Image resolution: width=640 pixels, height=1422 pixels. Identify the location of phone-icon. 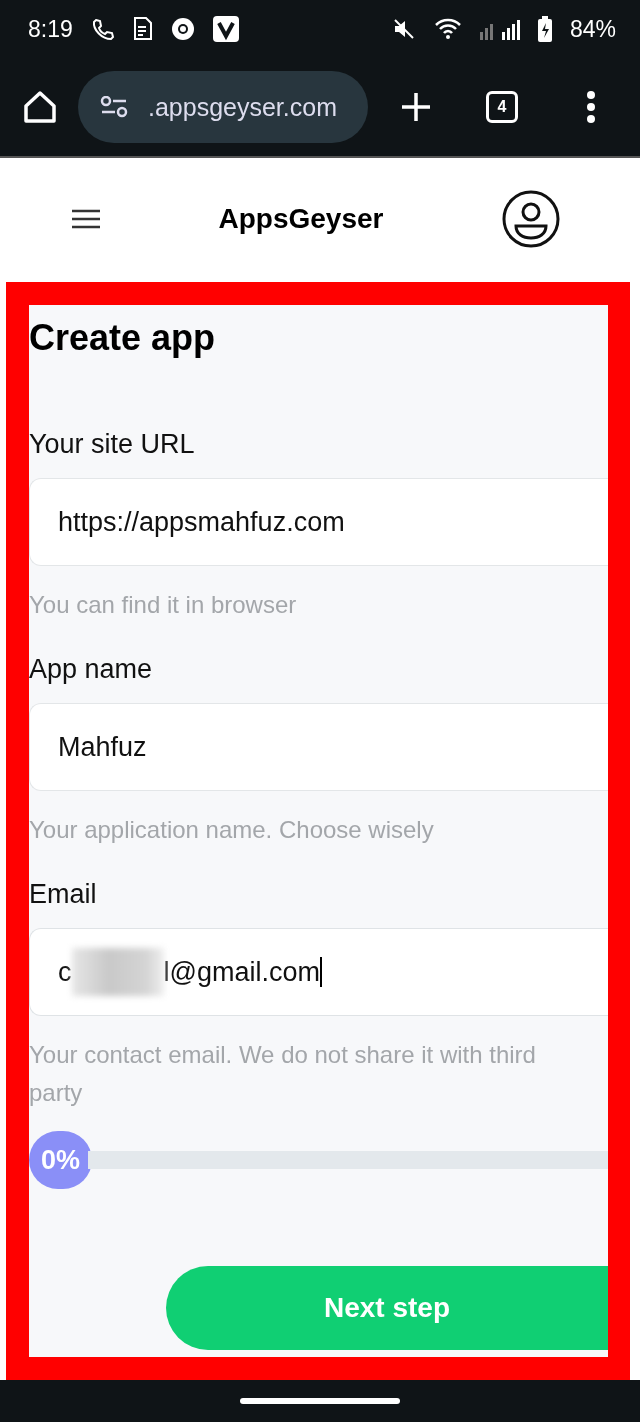
(102, 29).